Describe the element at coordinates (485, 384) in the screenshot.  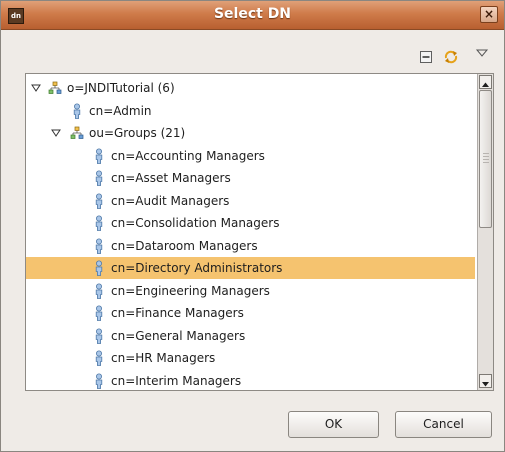
I see `arrow-down-icon` at that location.